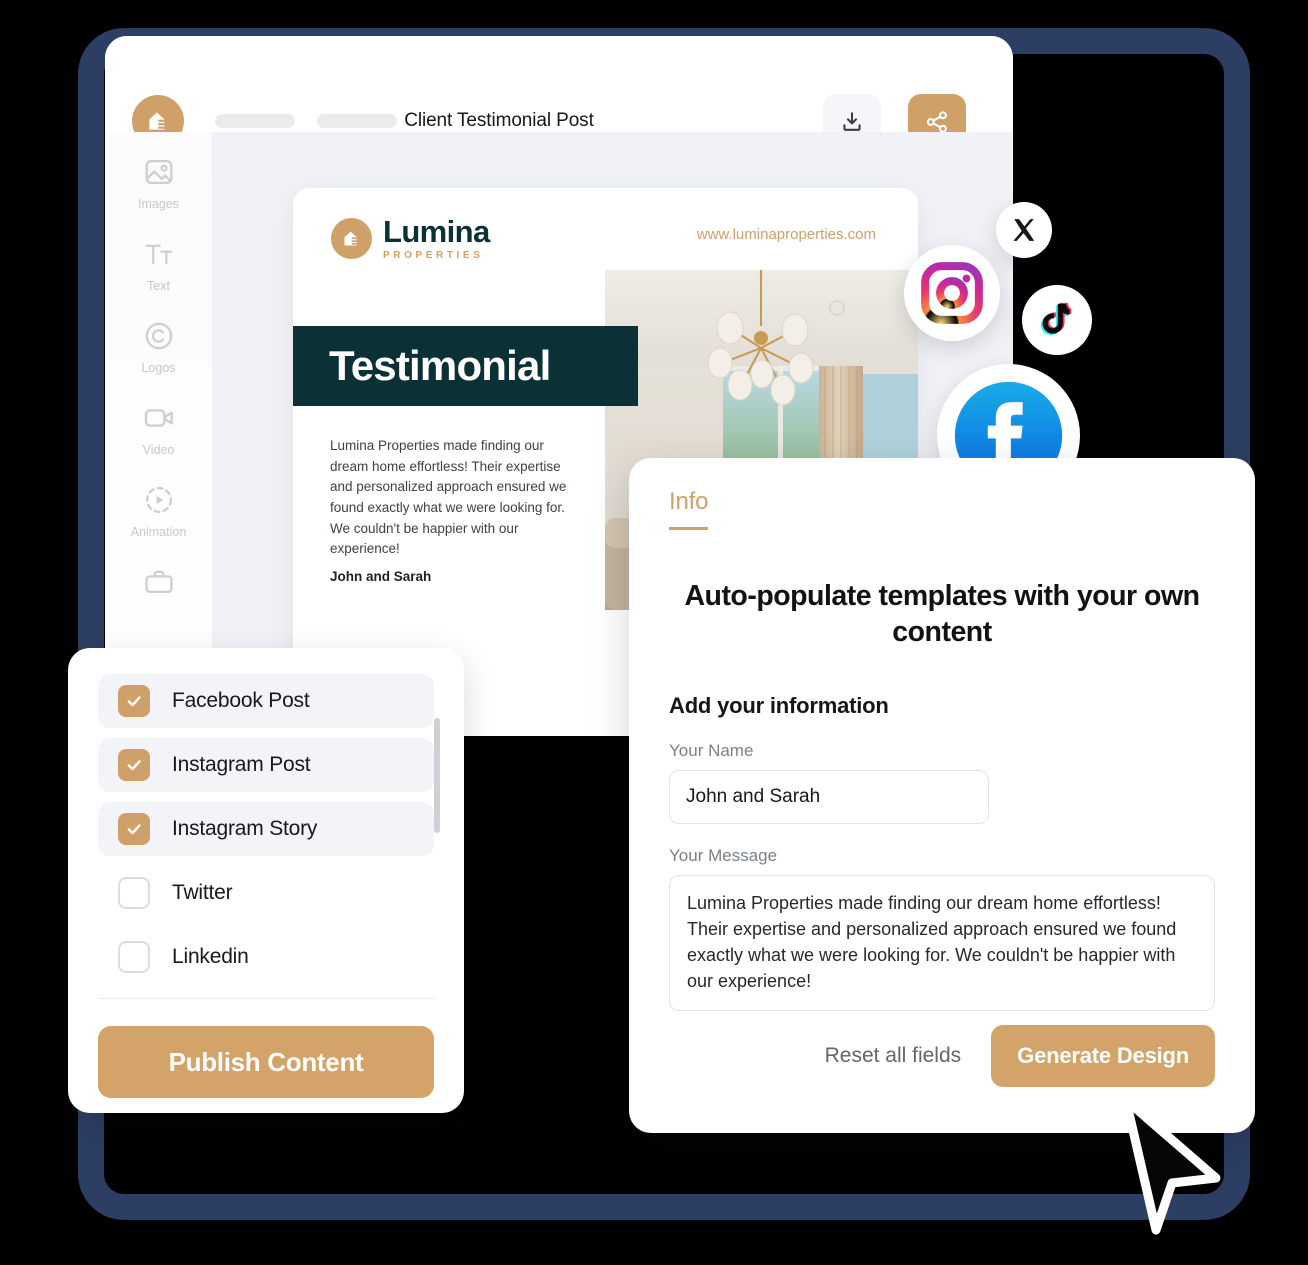 The image size is (1308, 1265). Describe the element at coordinates (952, 293) in the screenshot. I see `instagram-icon` at that location.